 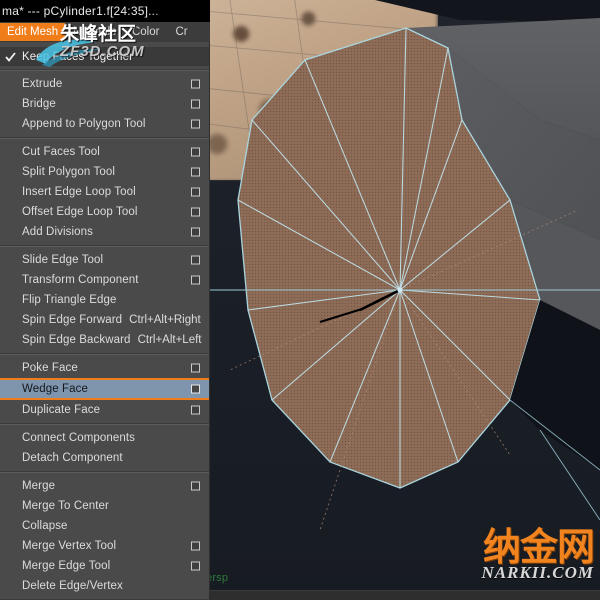 I want to click on menu-item-label: Insert Edge Loop Tool, so click(x=79, y=192).